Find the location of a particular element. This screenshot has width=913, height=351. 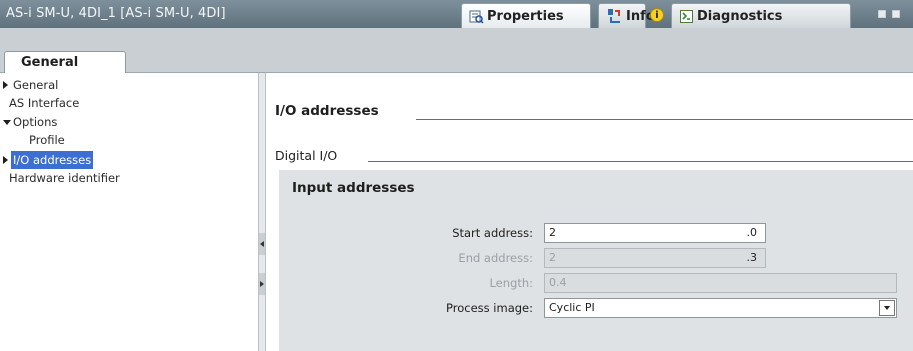

nav-item-label: Profile is located at coordinates (47, 140).